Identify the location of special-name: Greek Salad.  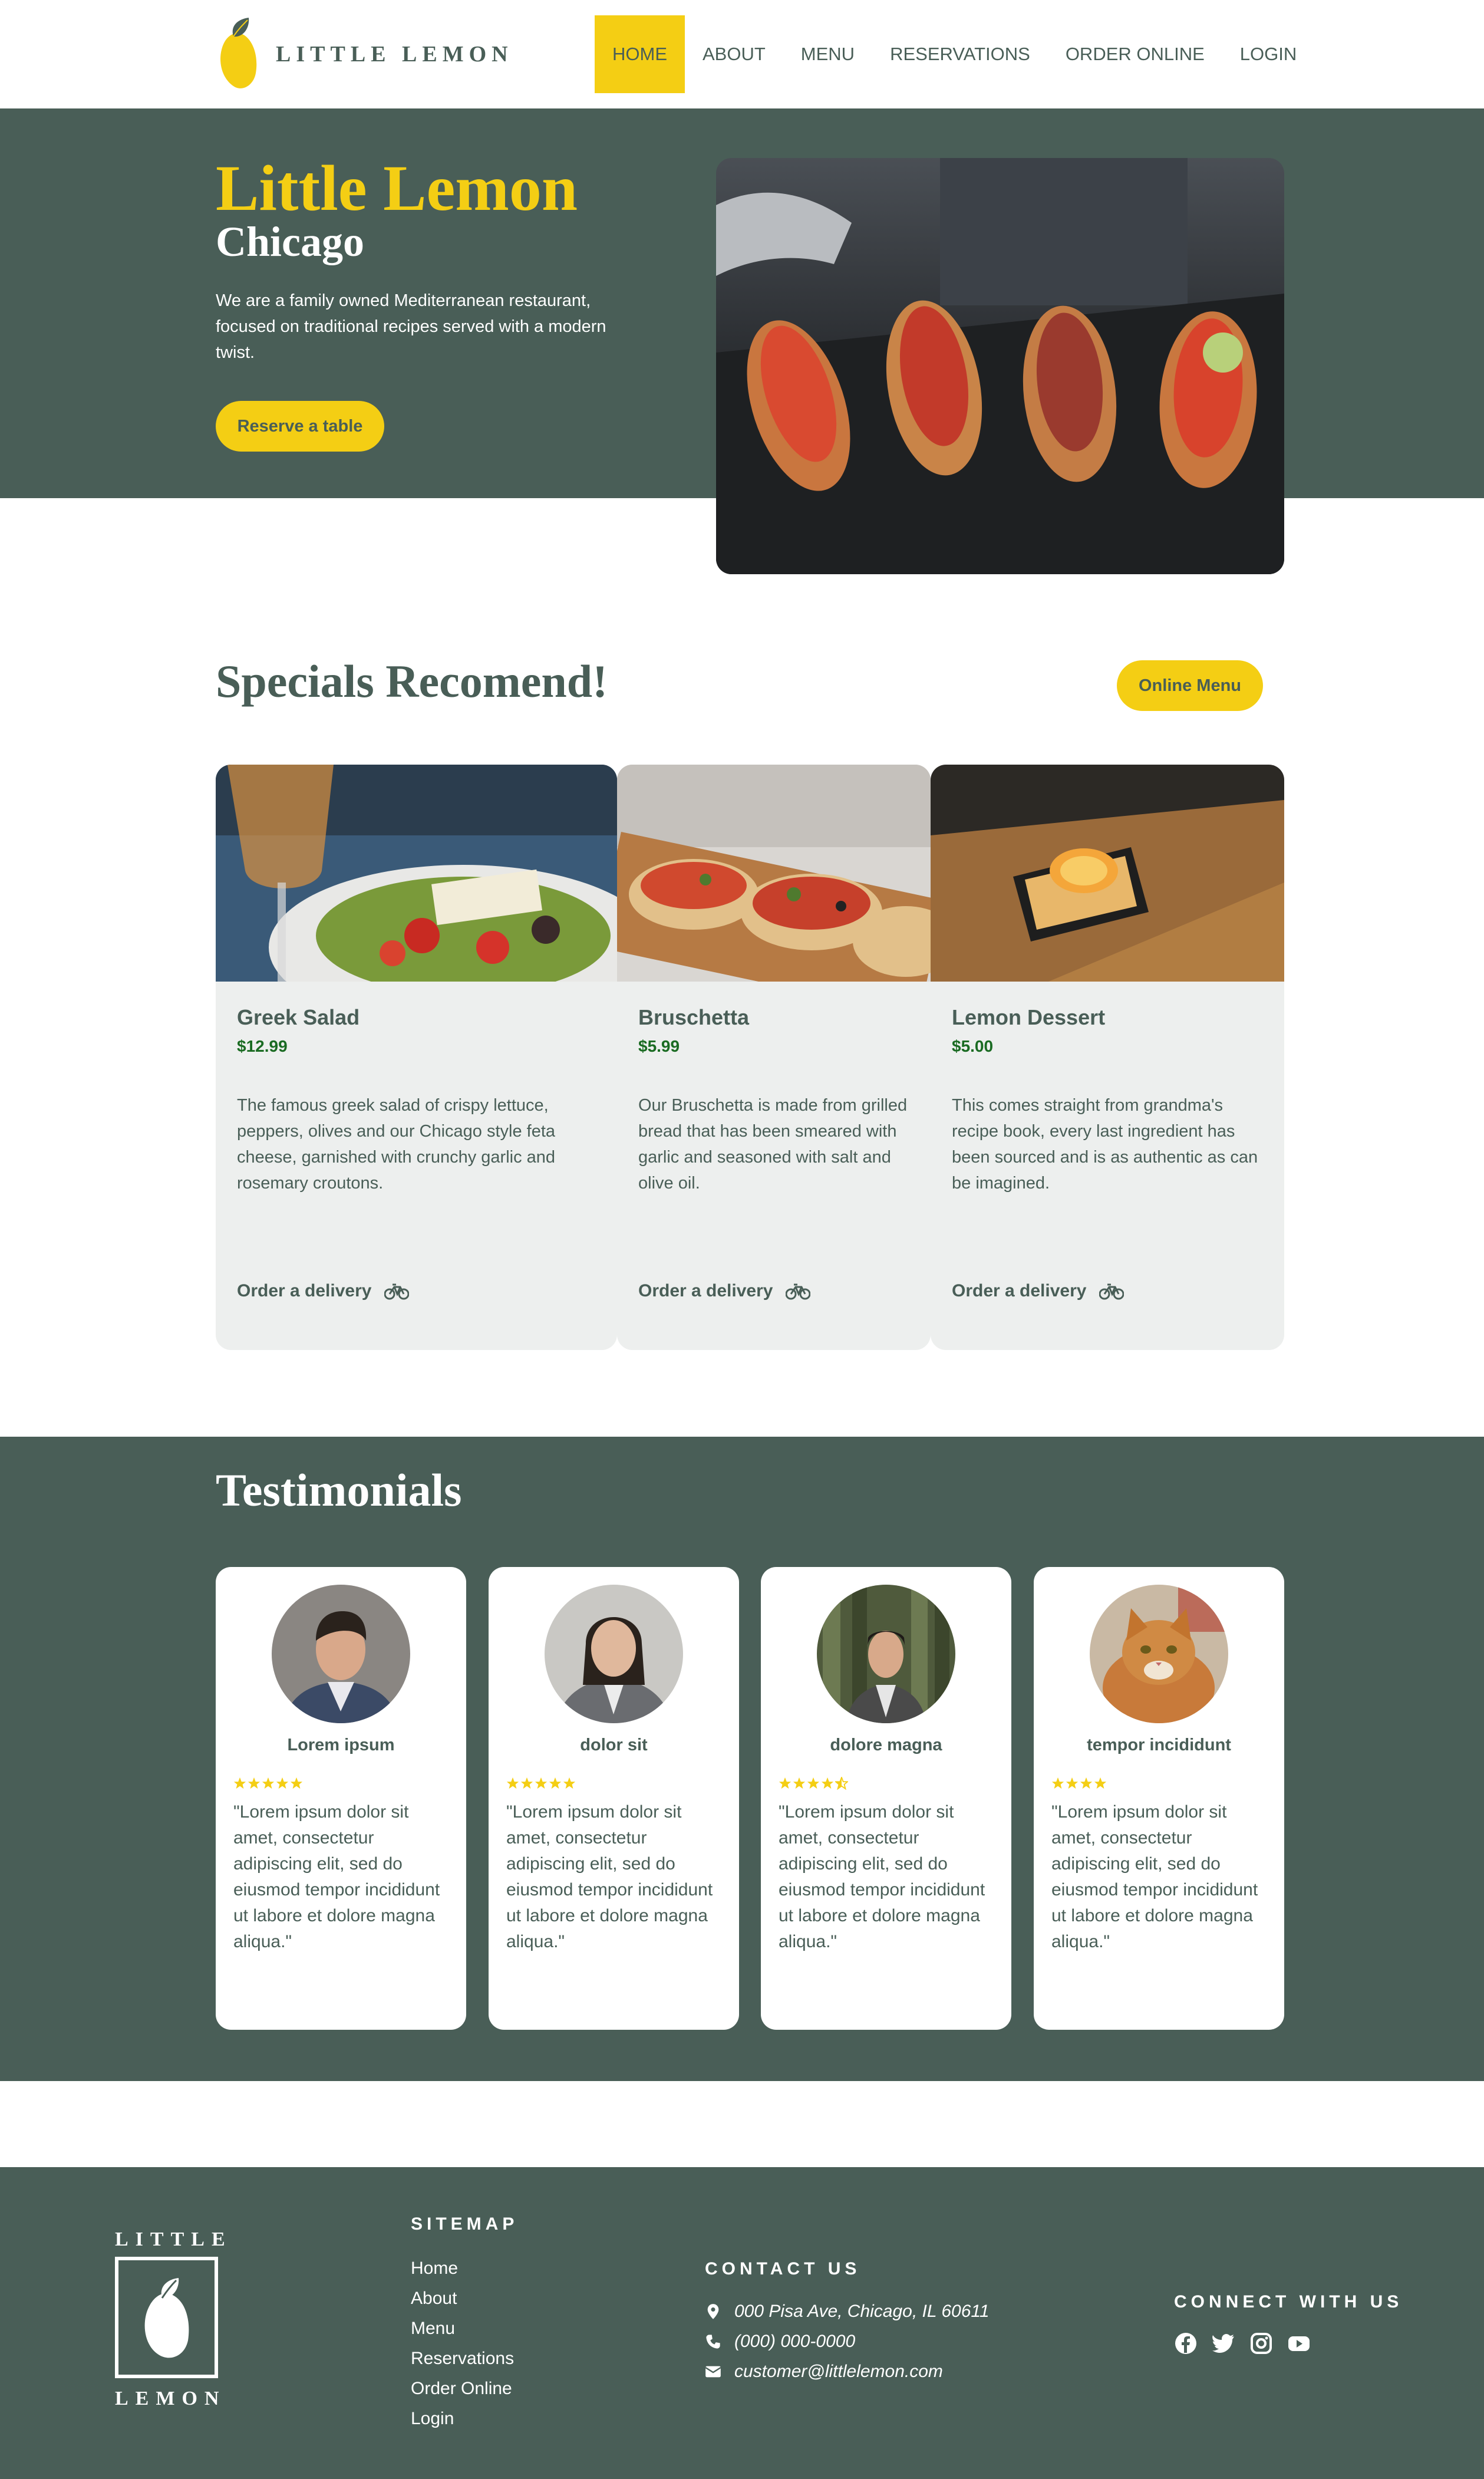
(298, 1017).